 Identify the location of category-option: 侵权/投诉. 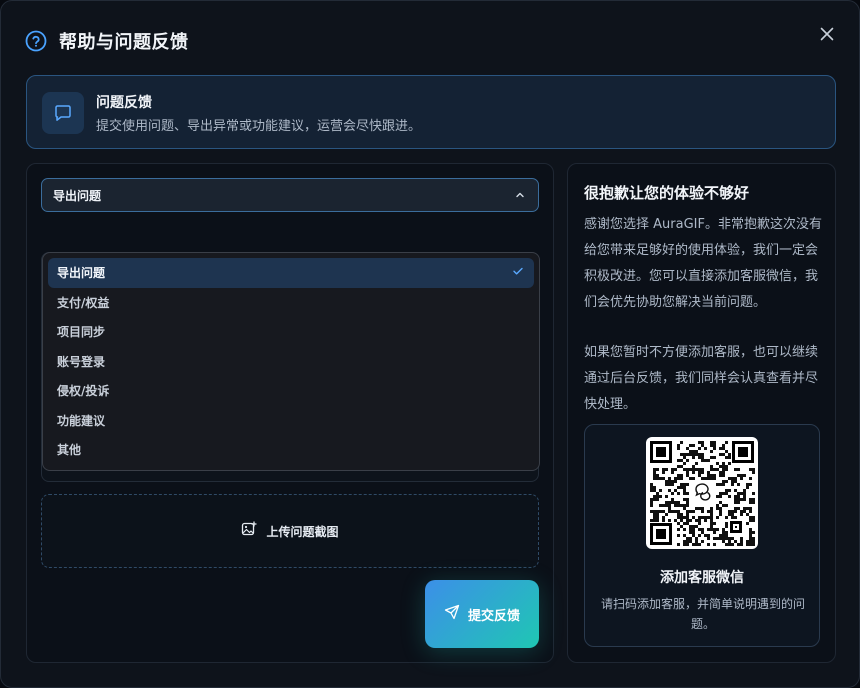
(291, 391).